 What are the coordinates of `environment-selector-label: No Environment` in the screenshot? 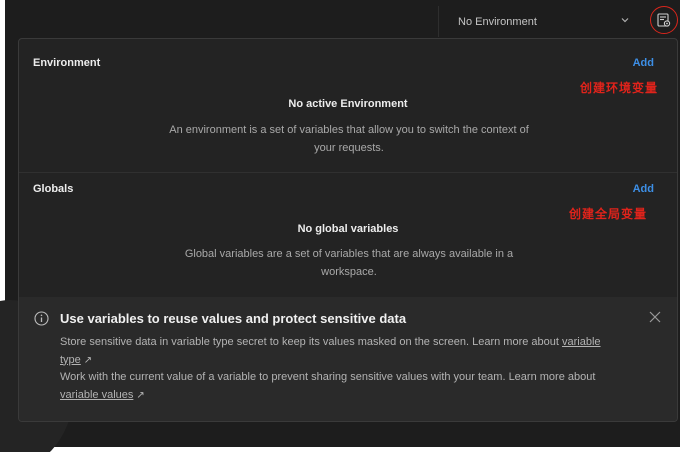 It's located at (497, 21).